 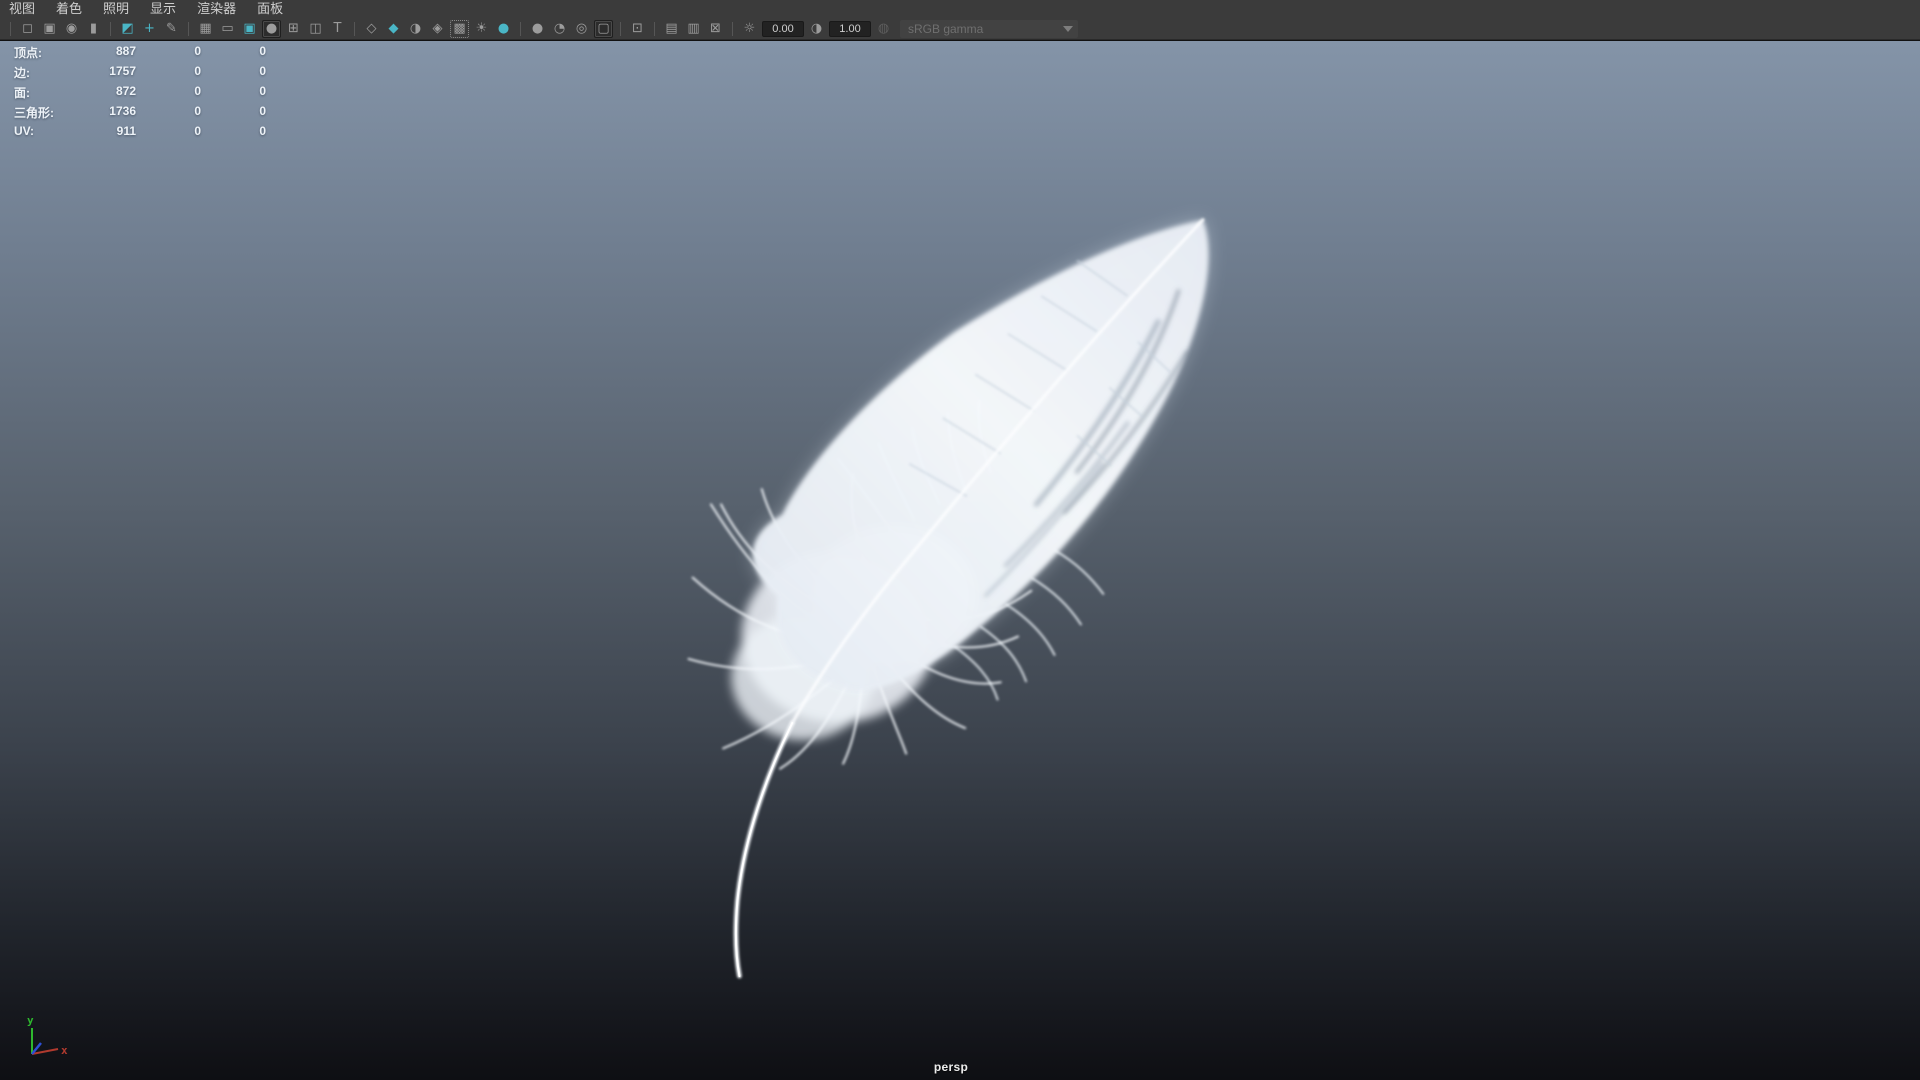 What do you see at coordinates (127, 29) in the screenshot?
I see `image-plane-icon: ◩` at bounding box center [127, 29].